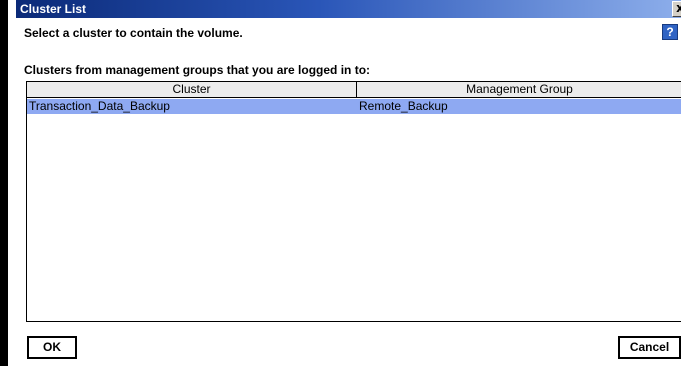  What do you see at coordinates (519, 89) in the screenshot?
I see `column-header-management-group: Management Group` at bounding box center [519, 89].